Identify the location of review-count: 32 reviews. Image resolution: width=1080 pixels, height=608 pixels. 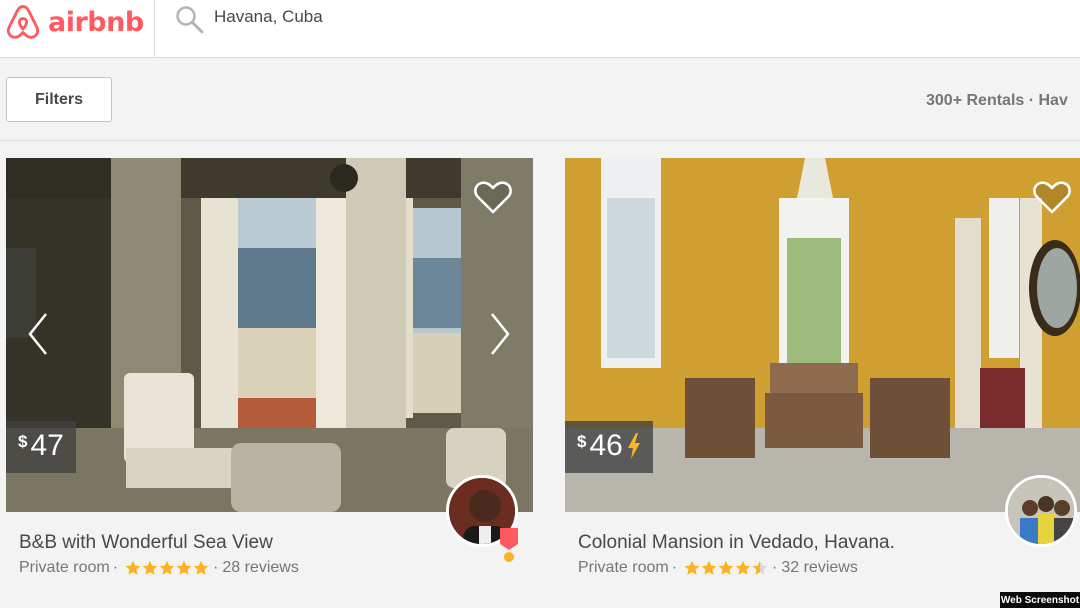
(819, 568).